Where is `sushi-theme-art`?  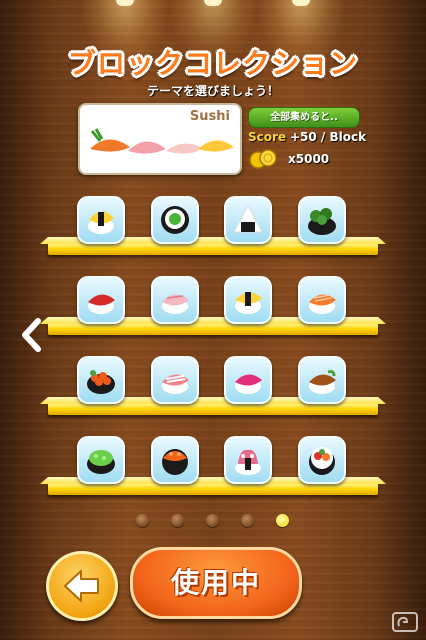
sushi-theme-art is located at coordinates (161, 147).